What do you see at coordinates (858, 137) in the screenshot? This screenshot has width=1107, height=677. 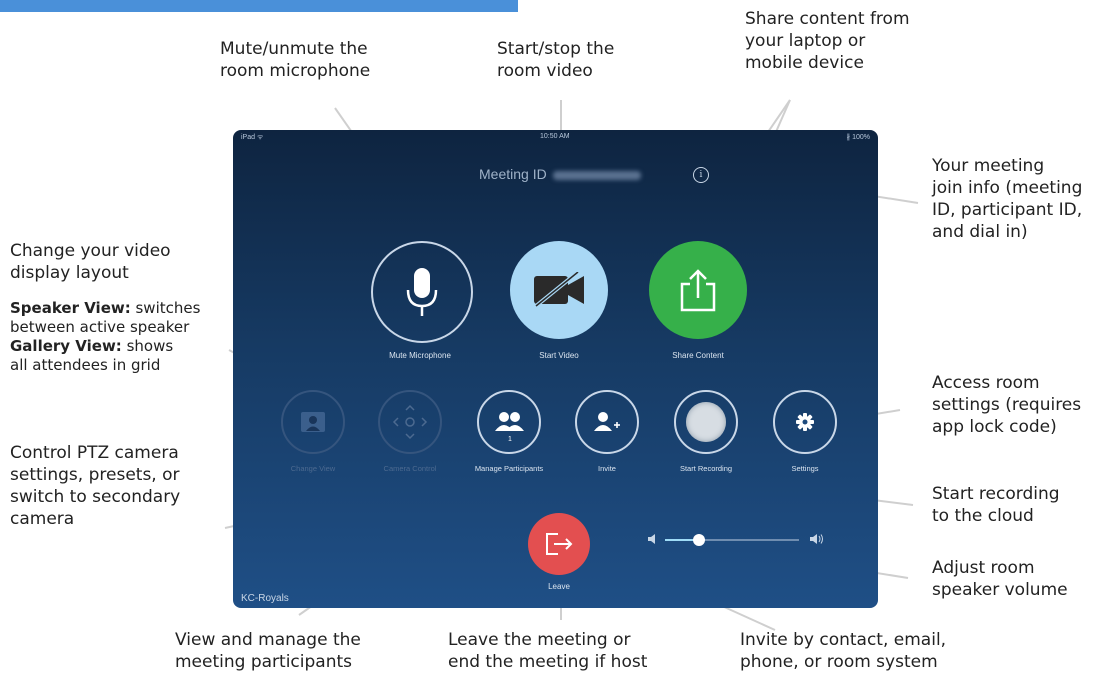 I see `status-battery: ∦ 100%` at bounding box center [858, 137].